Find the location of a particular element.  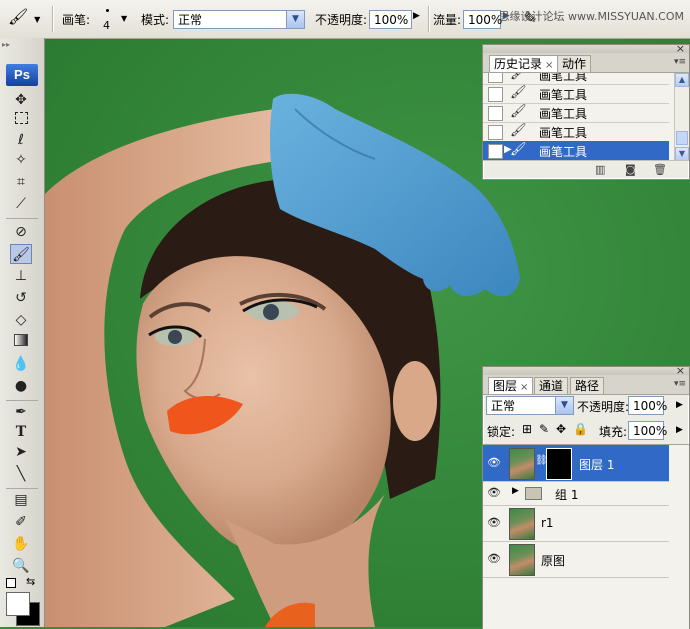

pen-tool-icon: ✒ is located at coordinates (21, 412).